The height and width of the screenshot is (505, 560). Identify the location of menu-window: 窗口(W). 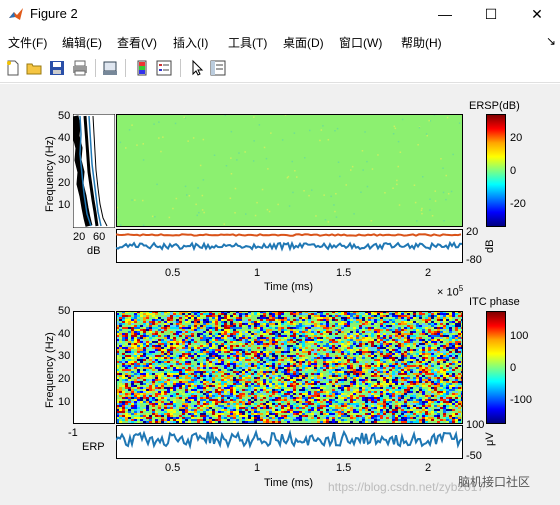
(360, 42).